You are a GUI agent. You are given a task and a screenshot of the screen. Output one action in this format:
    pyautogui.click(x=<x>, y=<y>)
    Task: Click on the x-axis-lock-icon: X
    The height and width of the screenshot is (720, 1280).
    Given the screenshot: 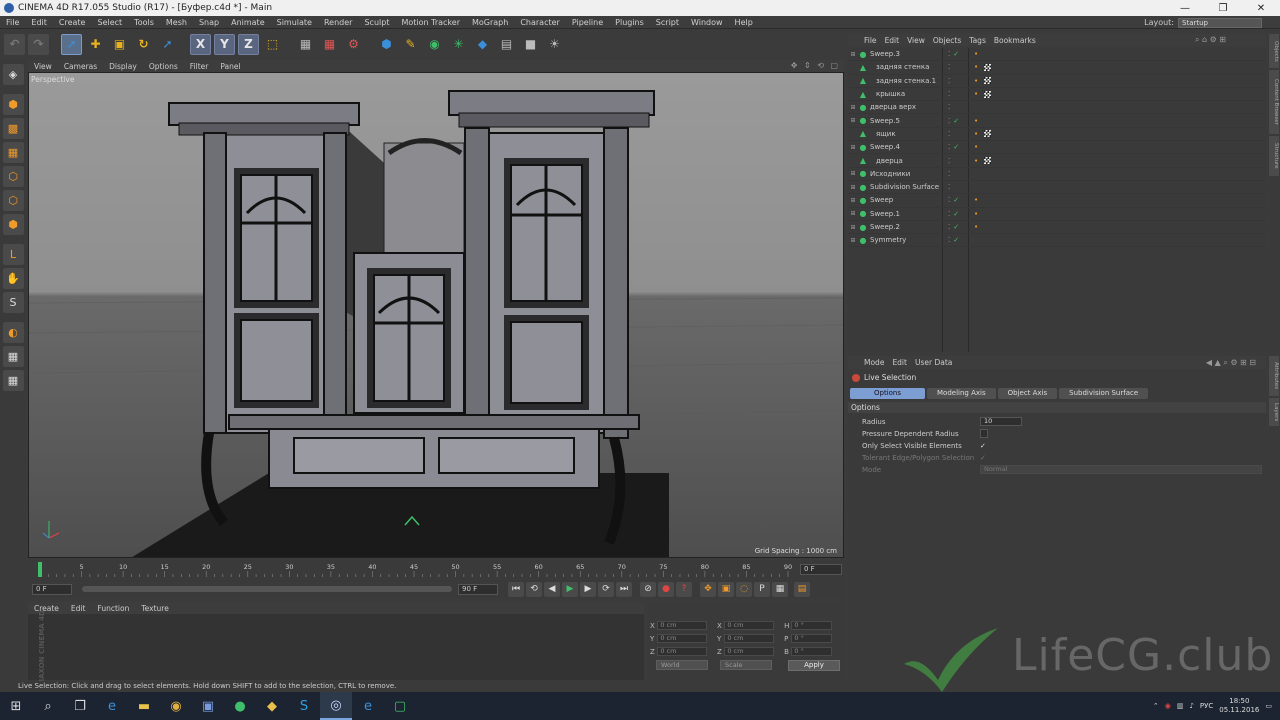 What is the action you would take?
    pyautogui.click(x=200, y=44)
    